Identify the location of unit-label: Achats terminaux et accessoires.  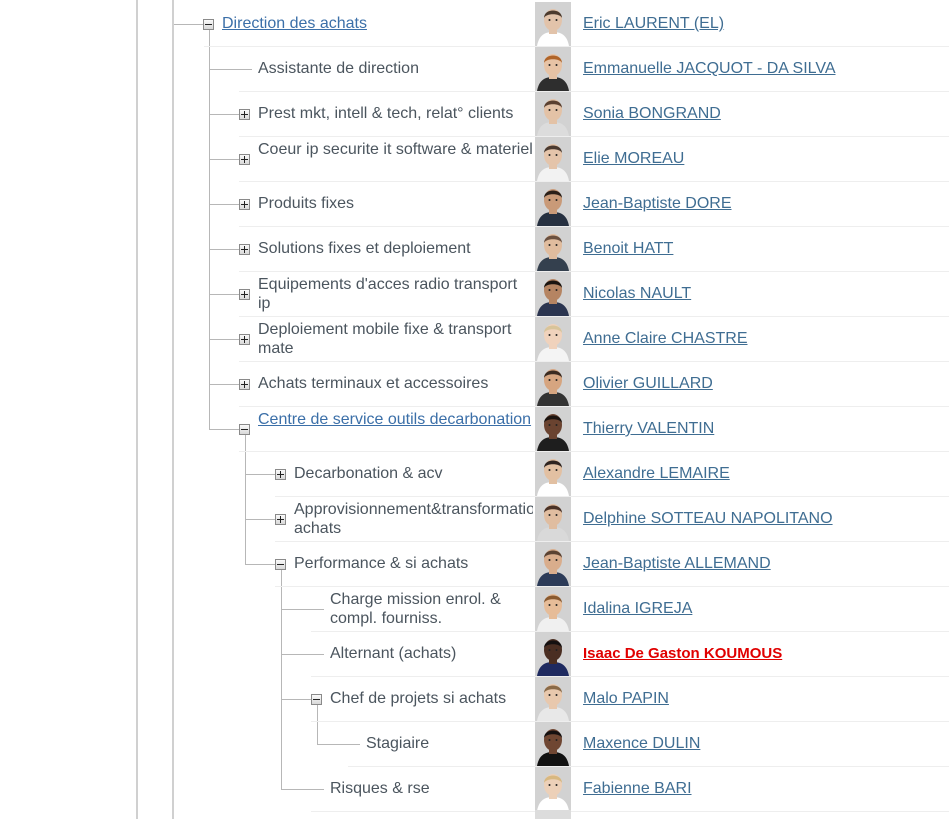
(373, 383).